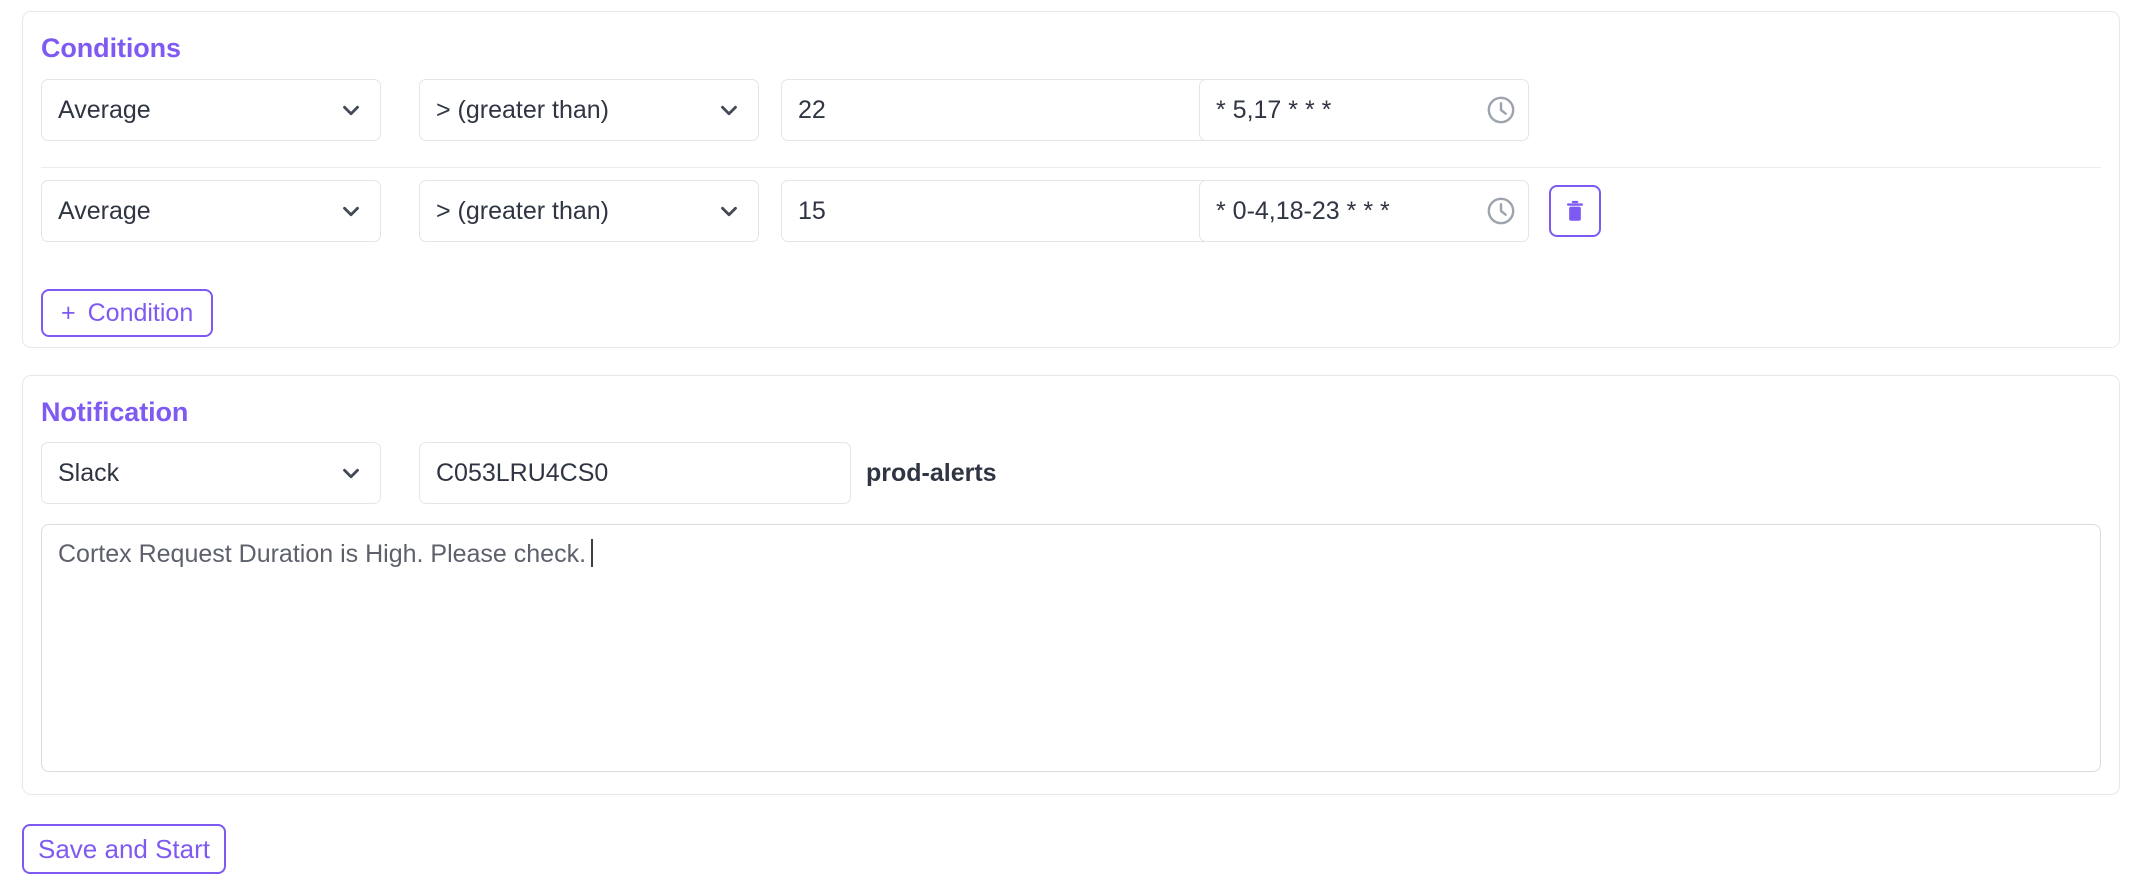  What do you see at coordinates (211, 473) in the screenshot?
I see `notification-channel-select: Slack` at bounding box center [211, 473].